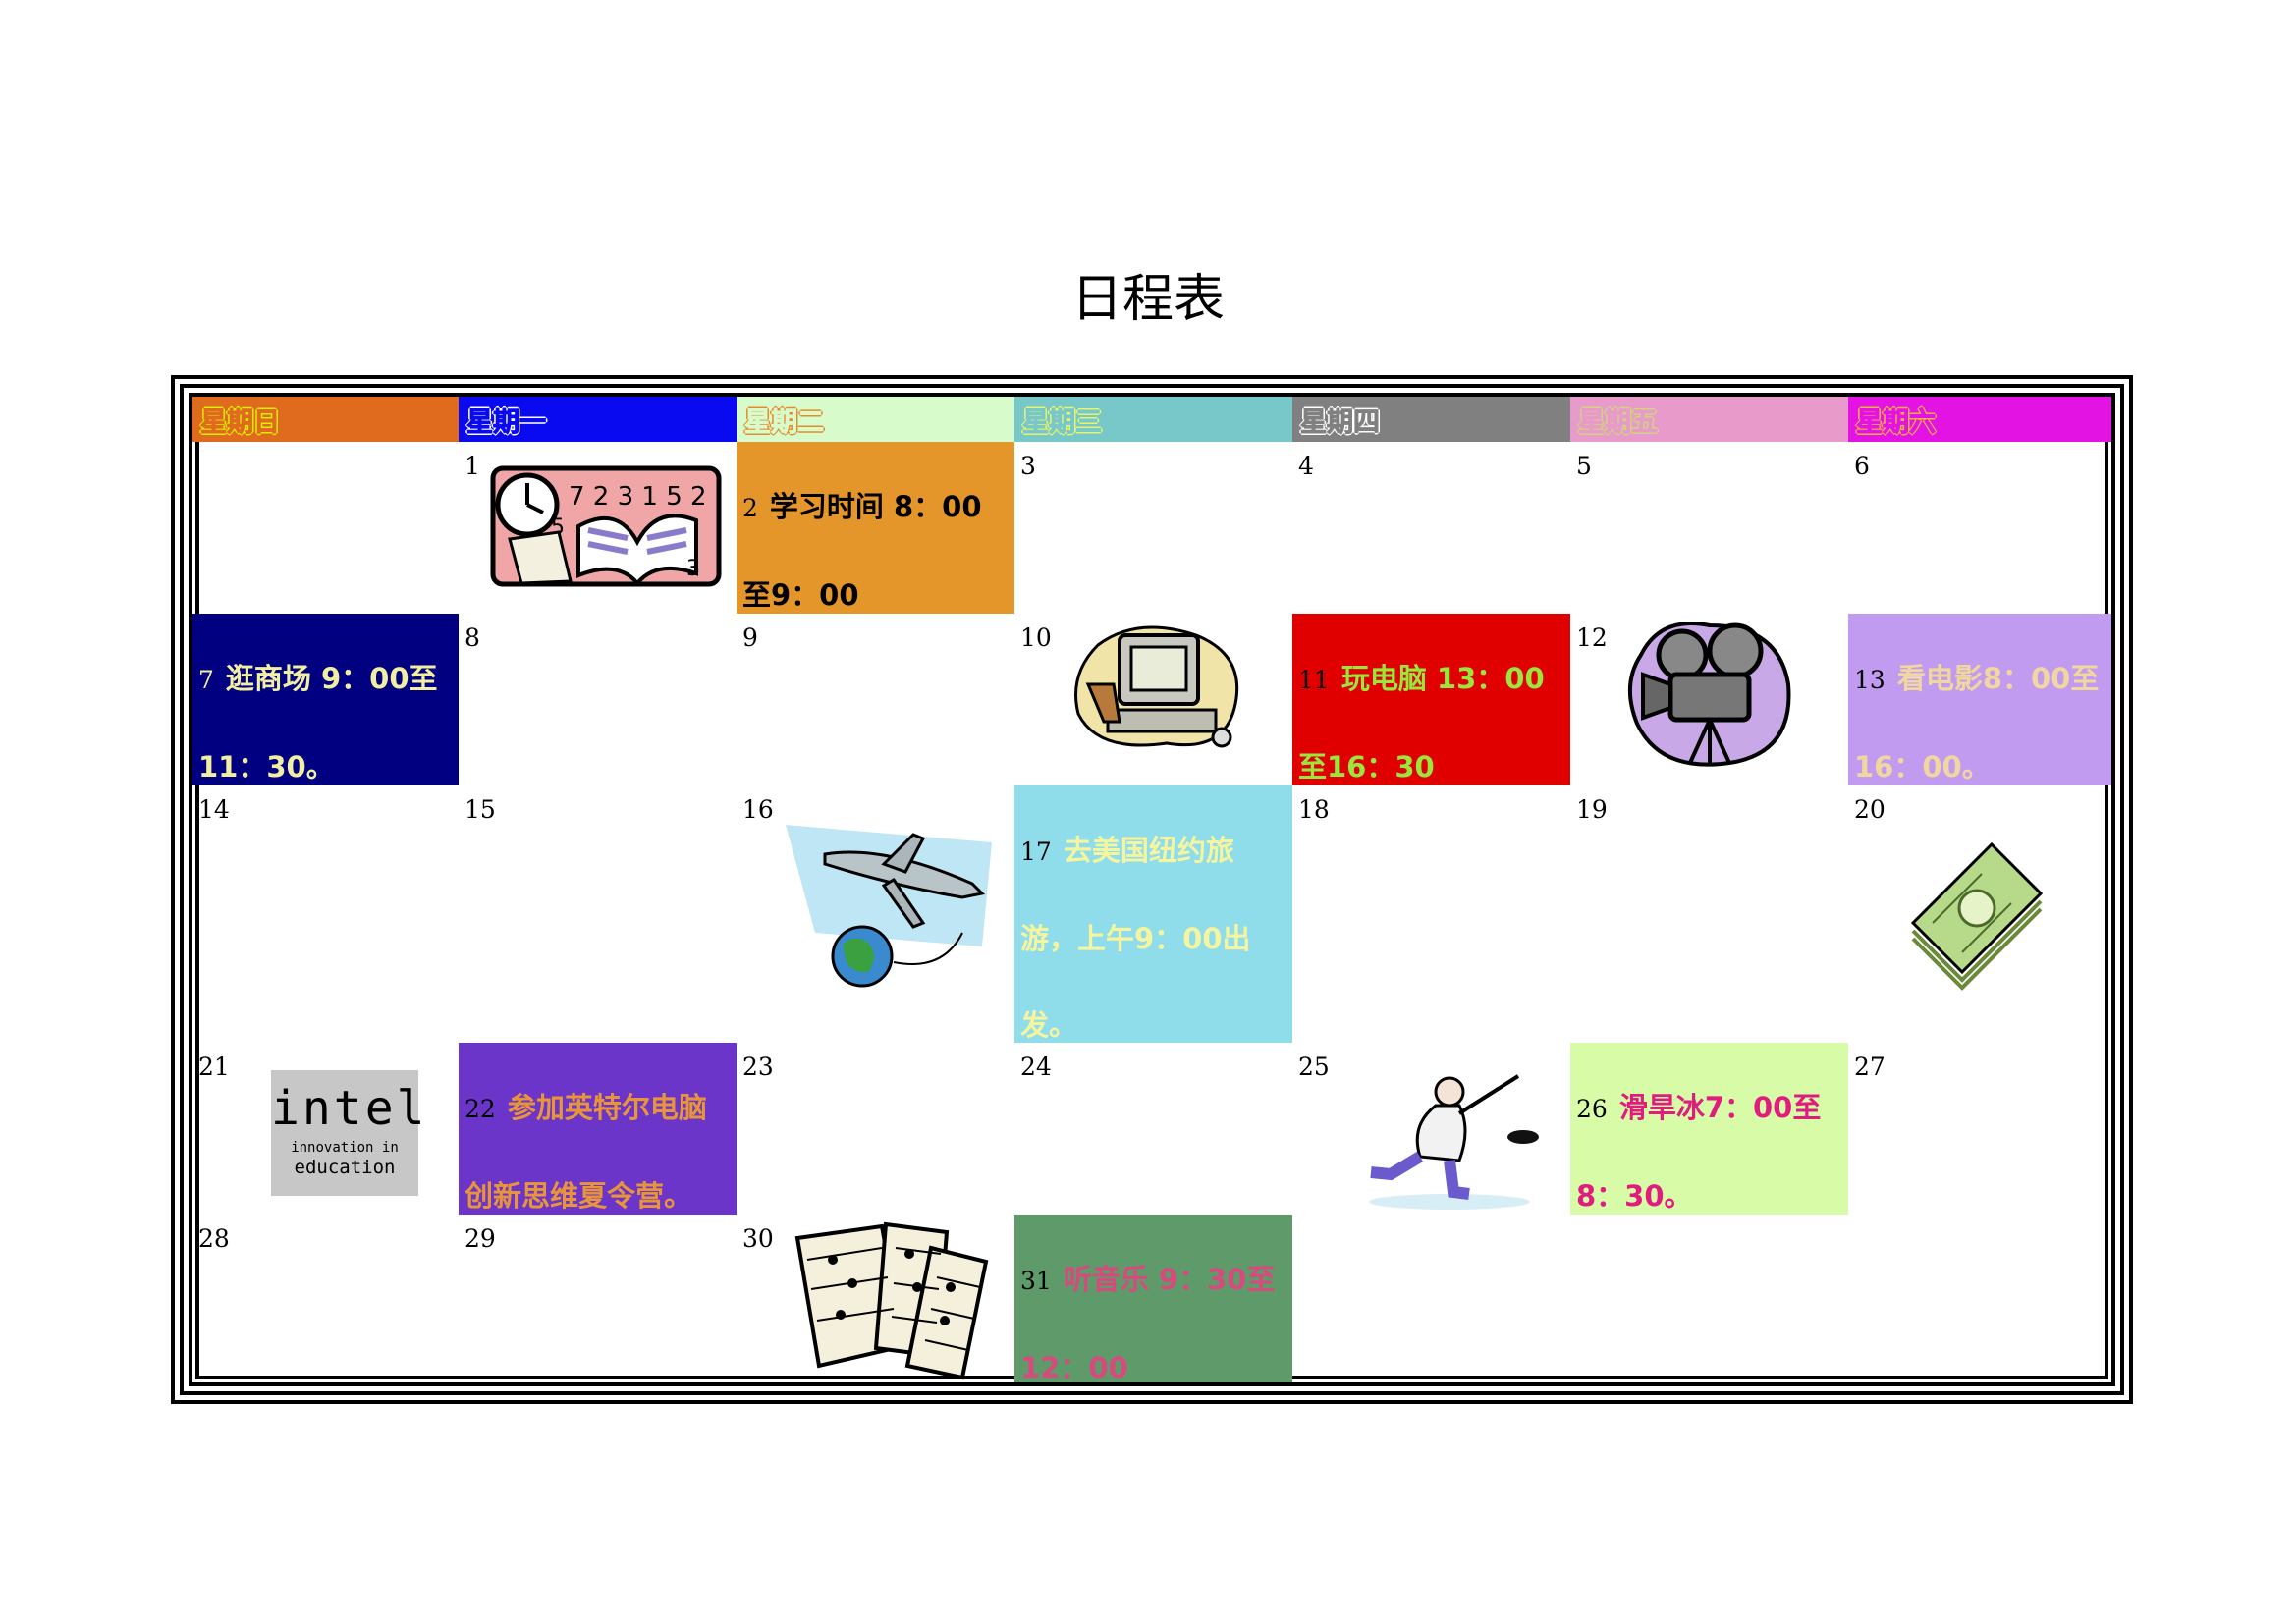 The image size is (2296, 1622). Describe the element at coordinates (325, 1298) in the screenshot. I see `day-cell-28: 28` at that location.